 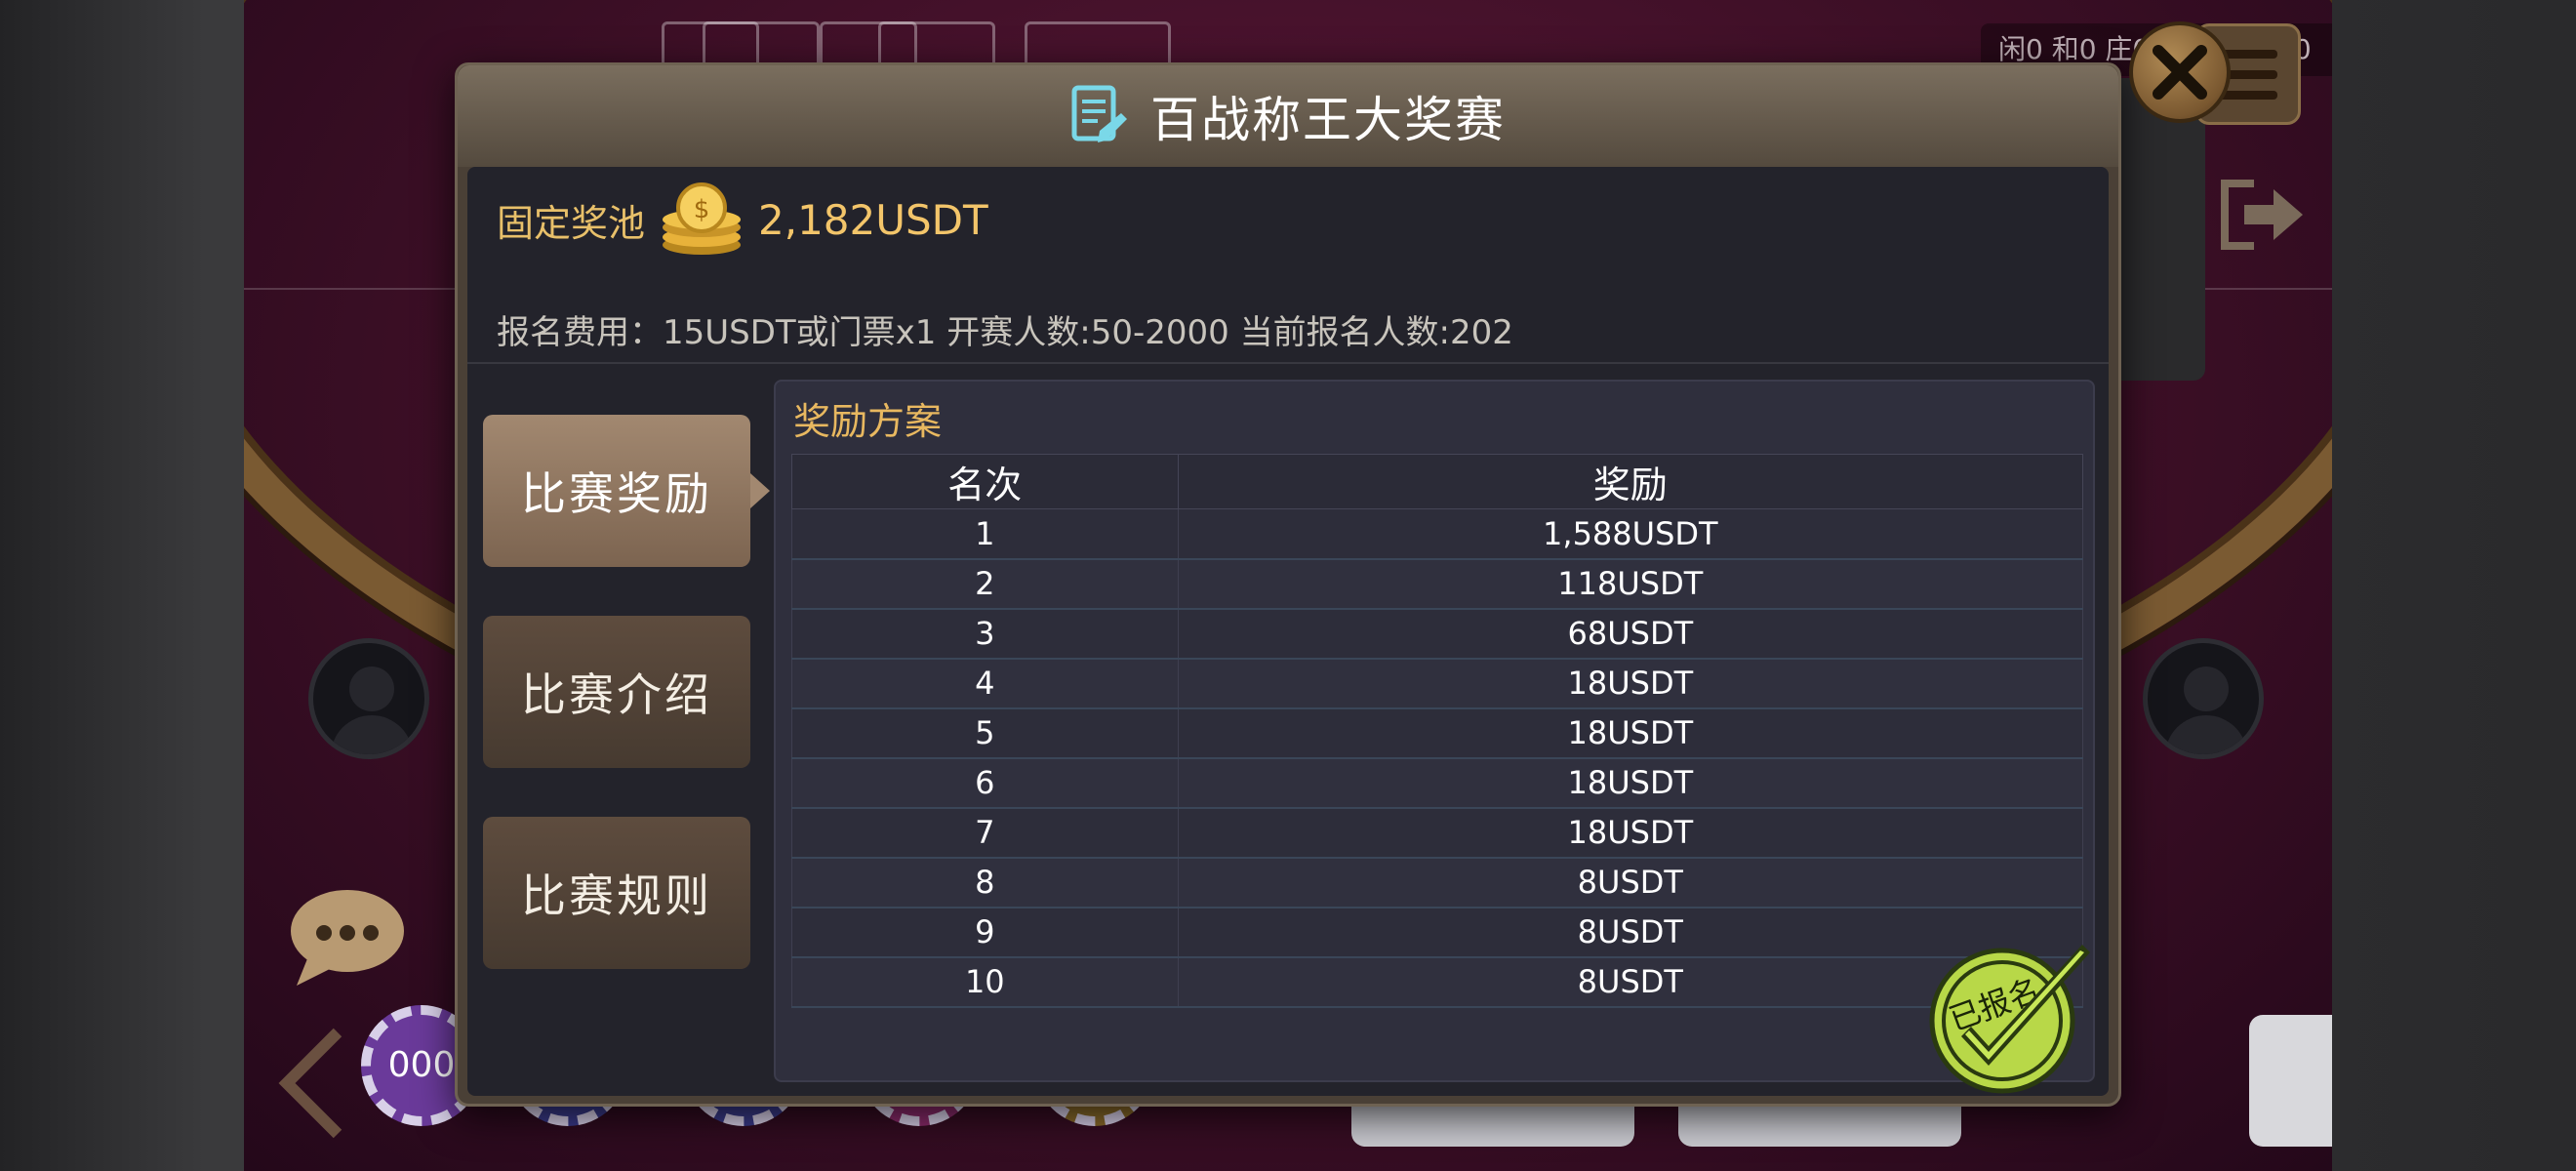 I want to click on prize-pool-row: 固定奖池 $ 2,182USDT, so click(x=742, y=220).